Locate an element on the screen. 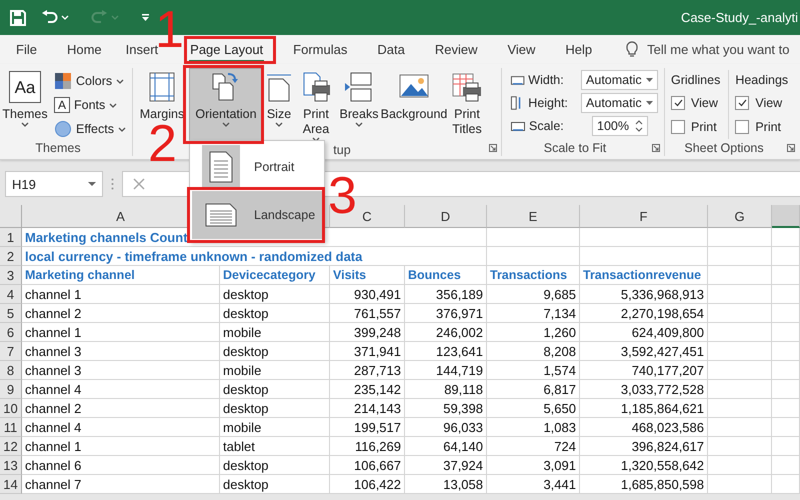 Image resolution: width=800 pixels, height=500 pixels. table-cell: 235,142 is located at coordinates (367, 389).